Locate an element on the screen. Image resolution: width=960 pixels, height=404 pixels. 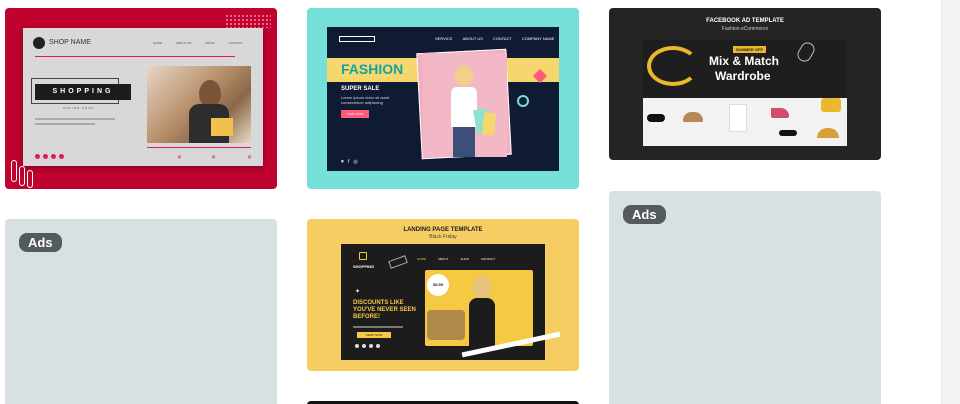
dot-pattern is located at coordinates (248, 21).